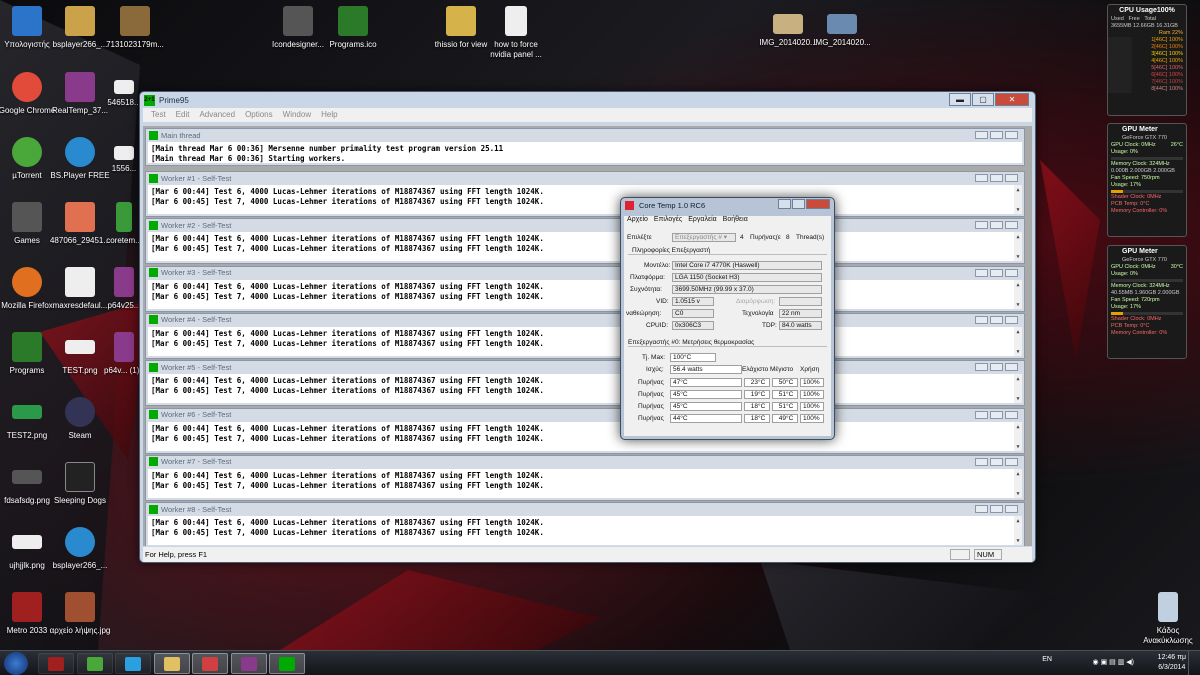 Image resolution: width=1200 pixels, height=675 pixels. Describe the element at coordinates (80, 419) in the screenshot. I see `desktop-icon-steam: Steam` at that location.